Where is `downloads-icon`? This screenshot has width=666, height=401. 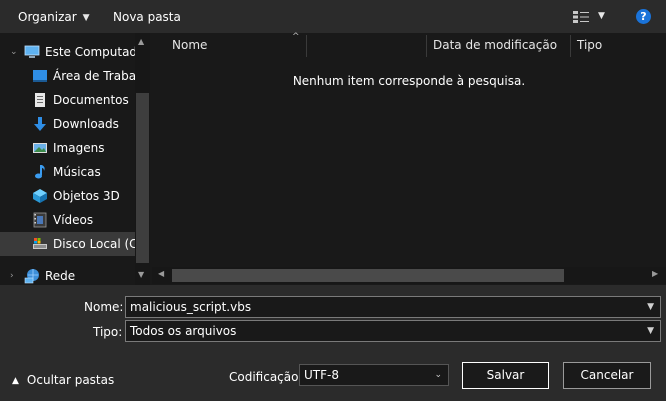 downloads-icon is located at coordinates (40, 124).